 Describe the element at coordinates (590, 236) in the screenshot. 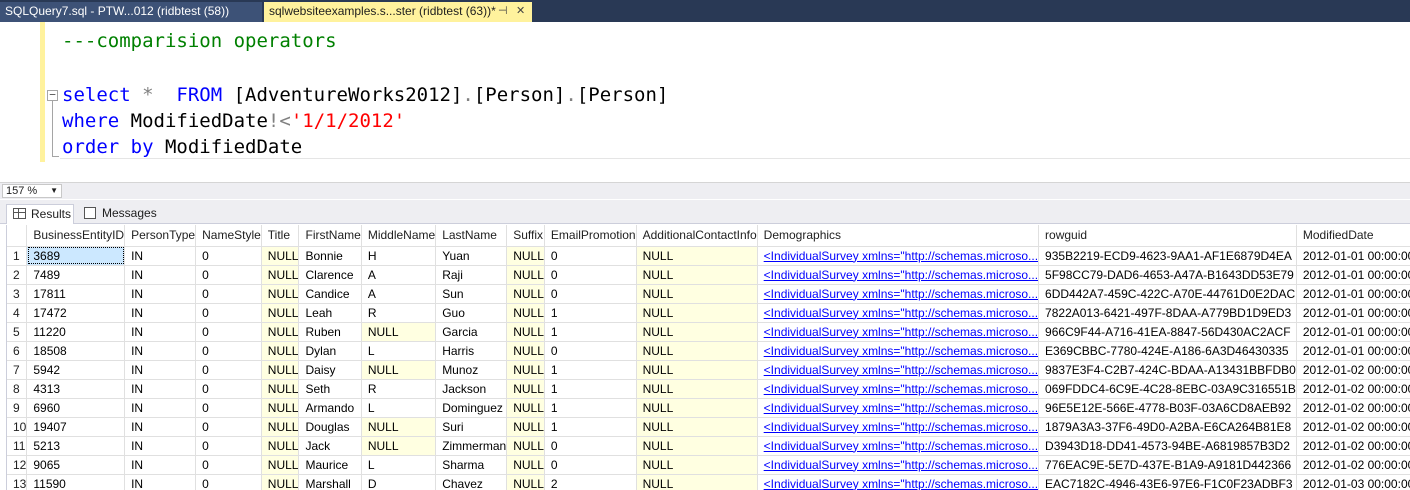

I see `column-header-email-promotion: EmailPromotion` at that location.